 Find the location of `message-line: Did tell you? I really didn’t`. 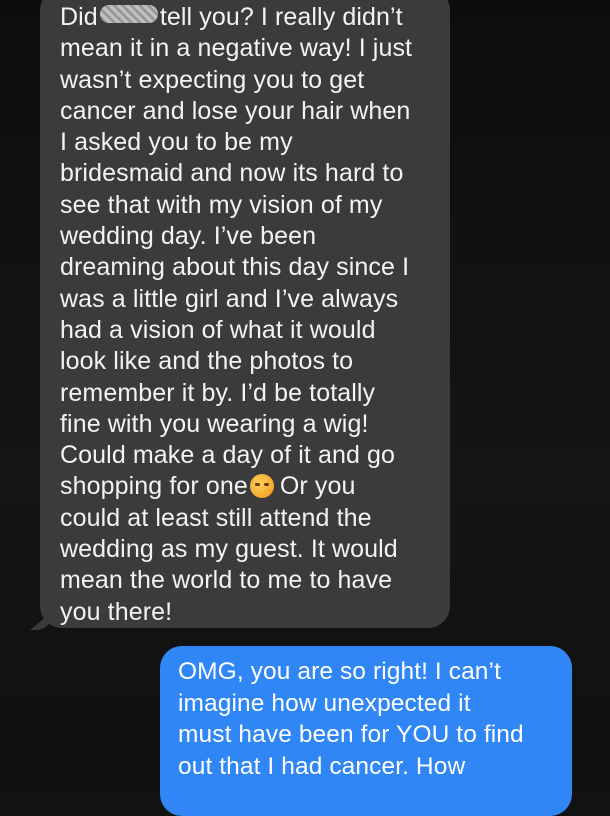

message-line: Did tell you? I really didn’t is located at coordinates (255, 17).